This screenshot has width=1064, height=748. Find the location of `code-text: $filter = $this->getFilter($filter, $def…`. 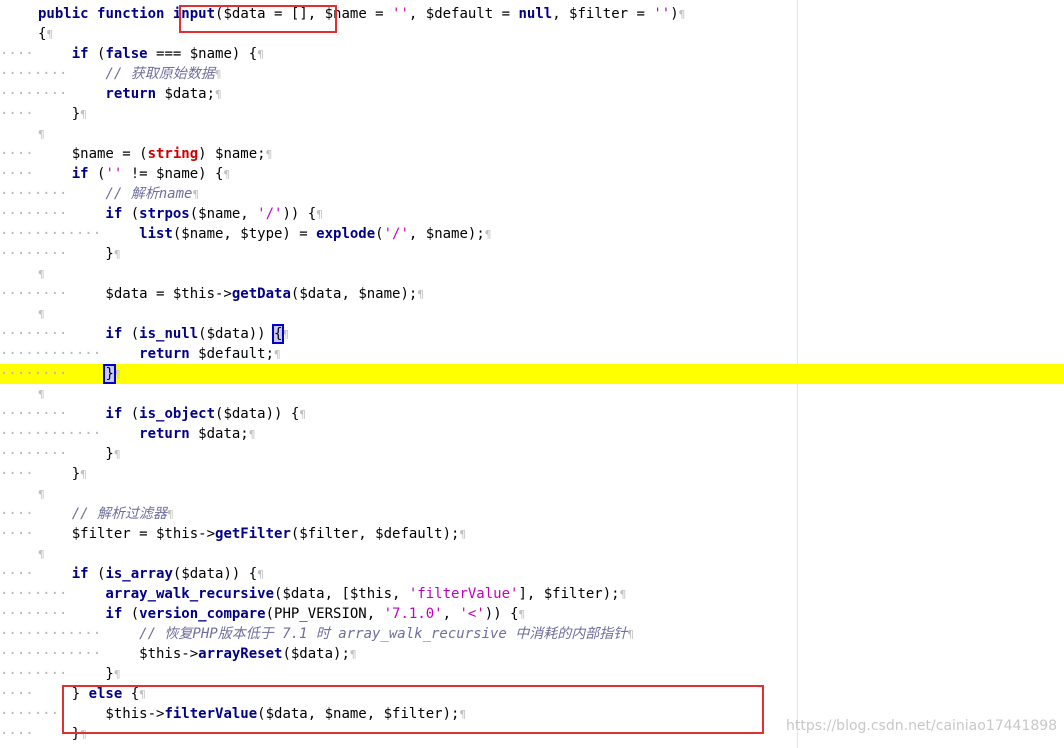

code-text: $filter = $this->getFilter($filter, $def… is located at coordinates (252, 534).